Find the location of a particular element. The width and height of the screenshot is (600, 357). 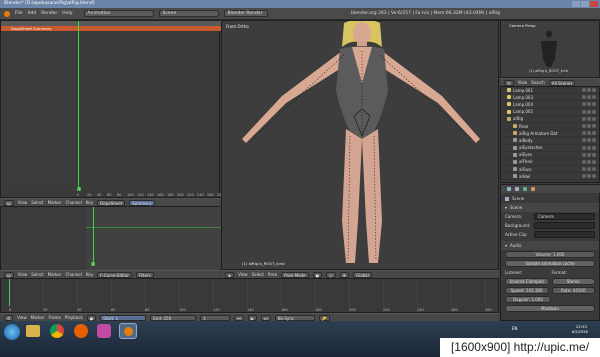

close-button is located at coordinates (594, 4).